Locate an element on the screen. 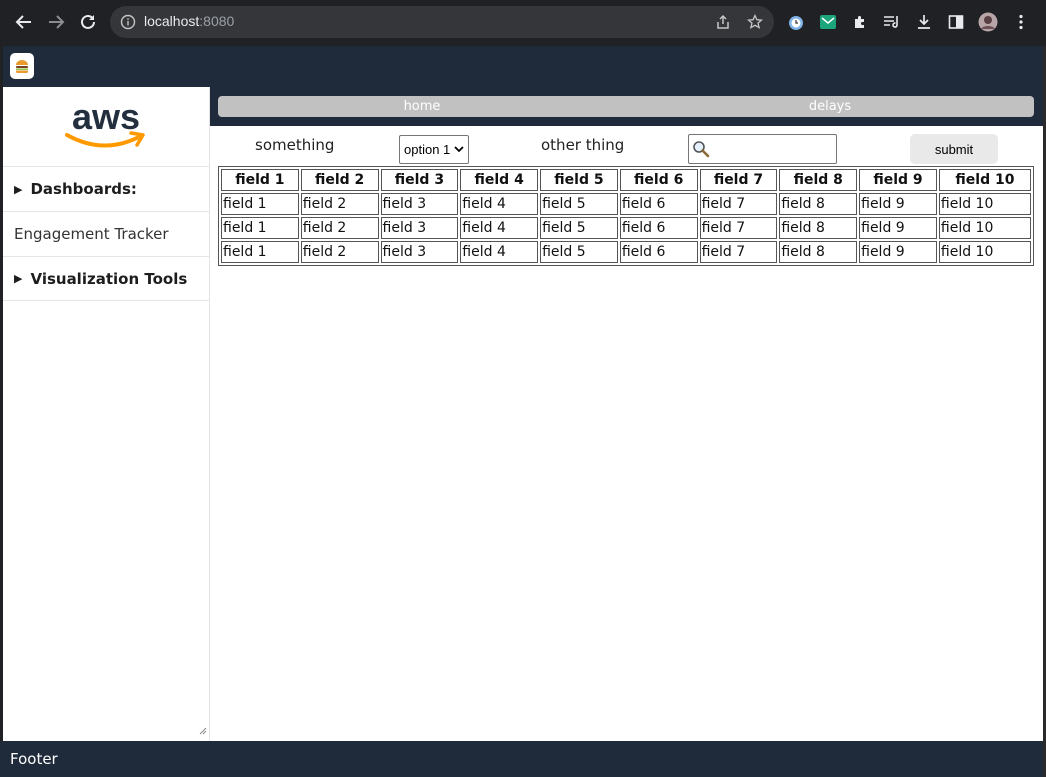 The image size is (1046, 777). sidebar-item-visualization-tools: ▶ Visualization Tools is located at coordinates (106, 278).